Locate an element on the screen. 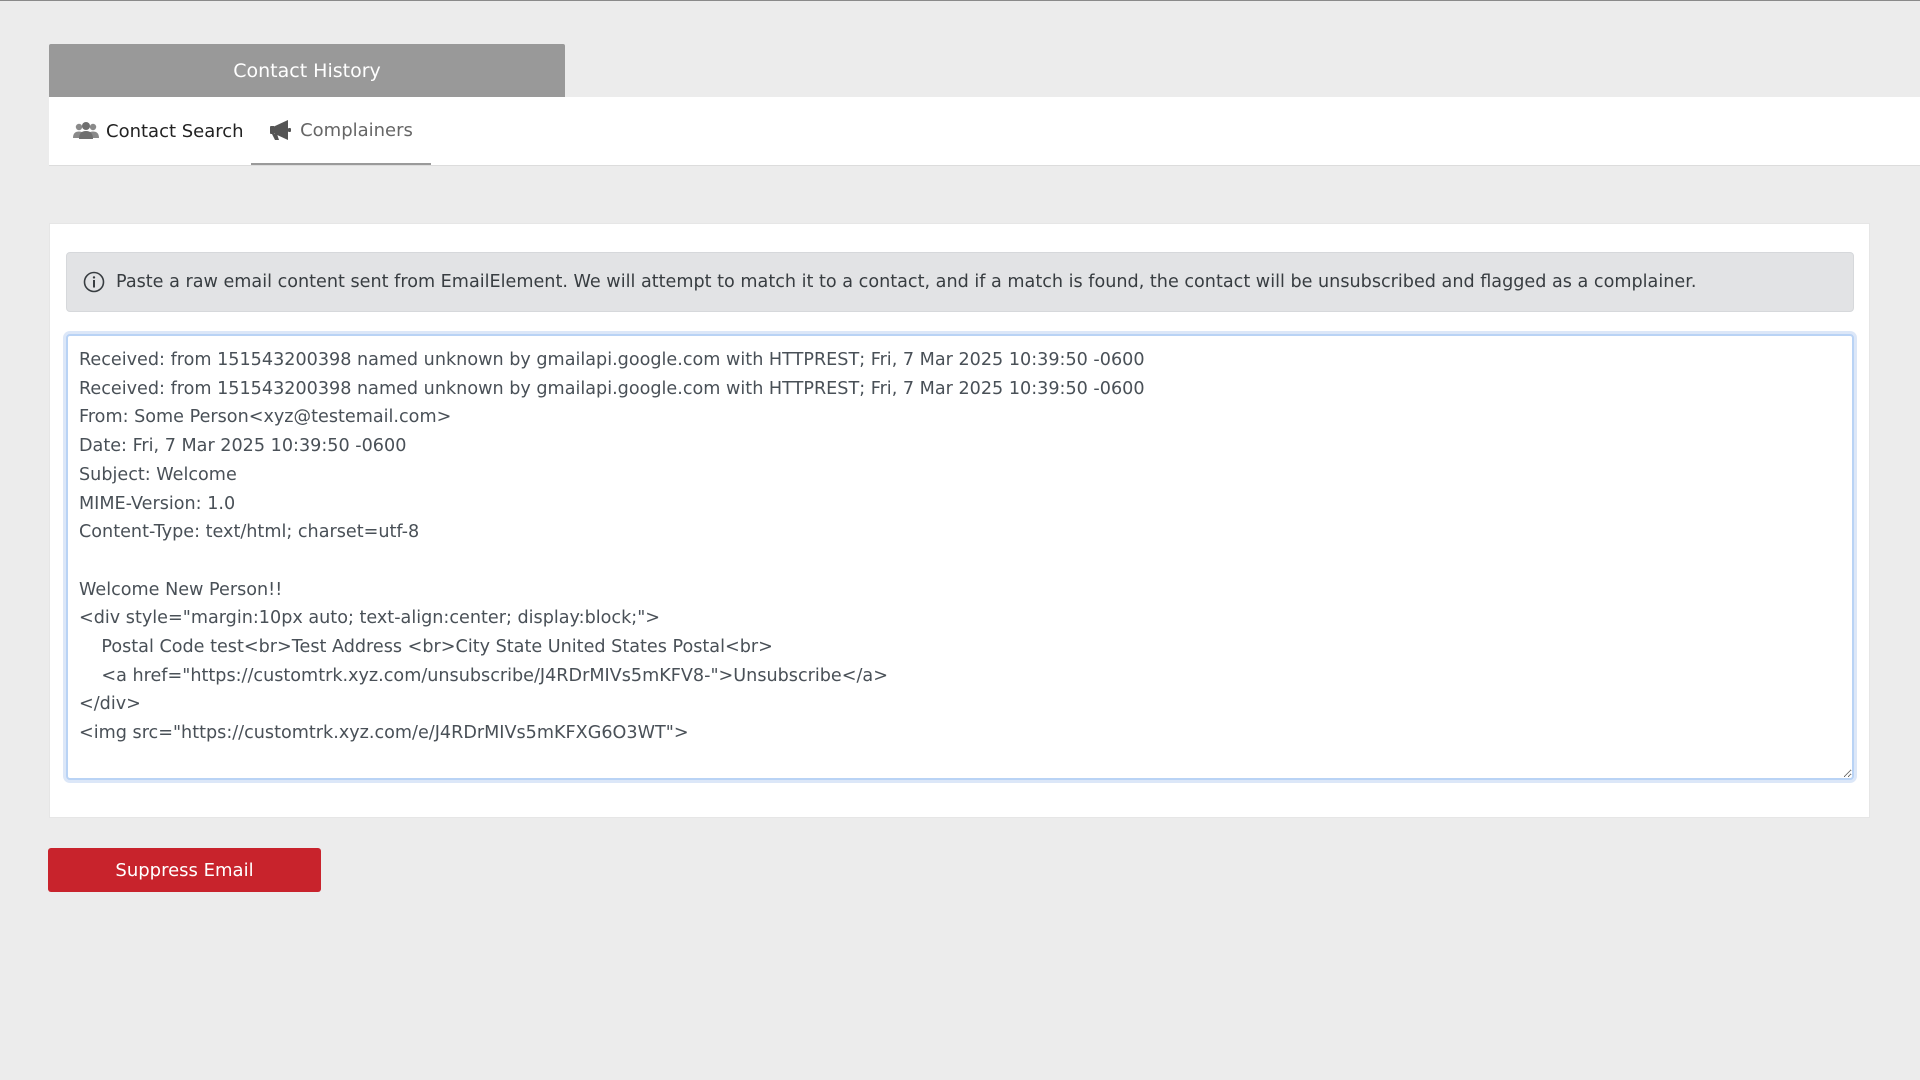 This screenshot has width=1920, height=1080. tab-complainers-label: Complainers is located at coordinates (356, 130).